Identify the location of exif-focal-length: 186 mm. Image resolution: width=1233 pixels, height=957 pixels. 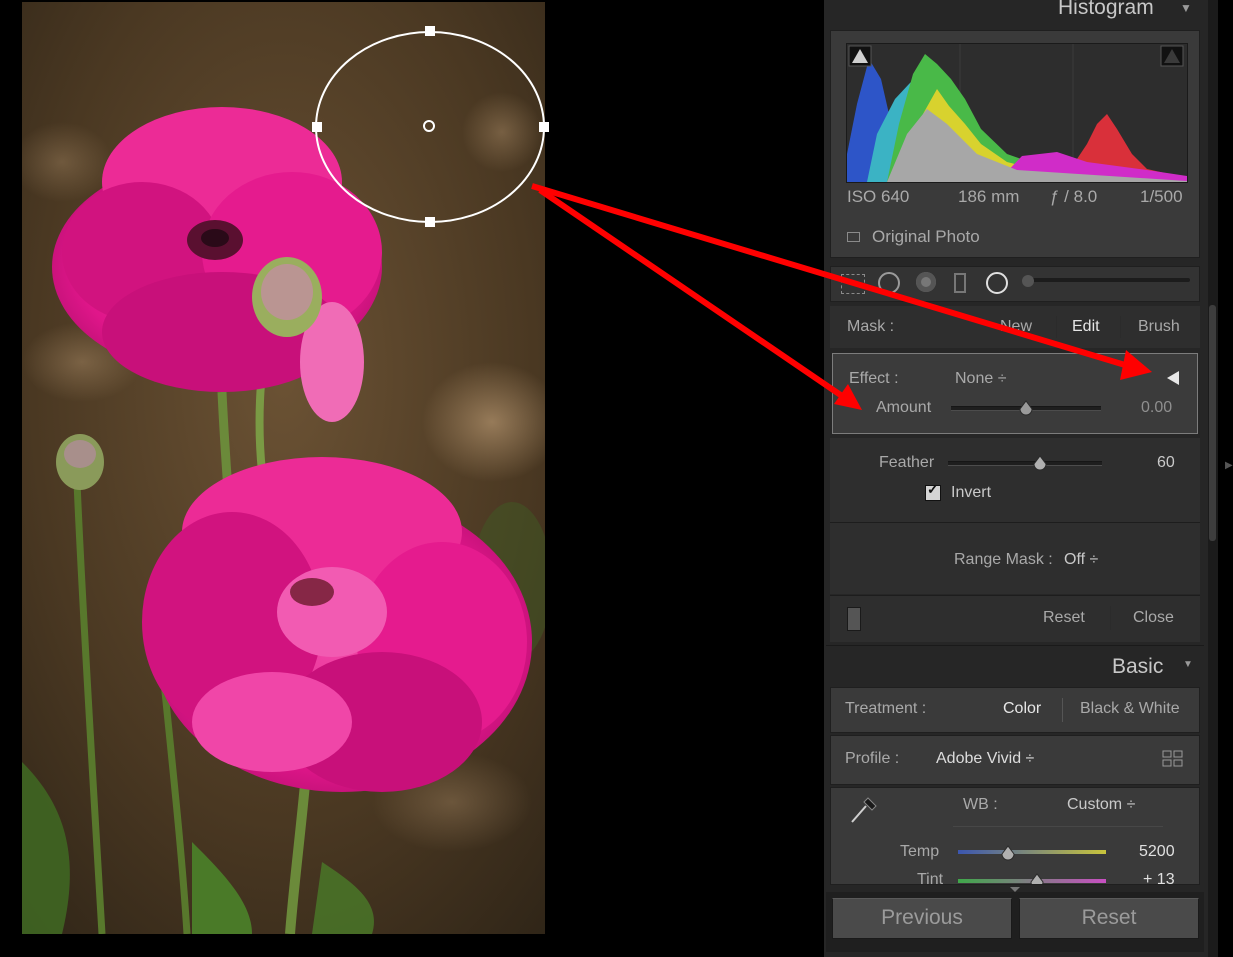
(989, 196).